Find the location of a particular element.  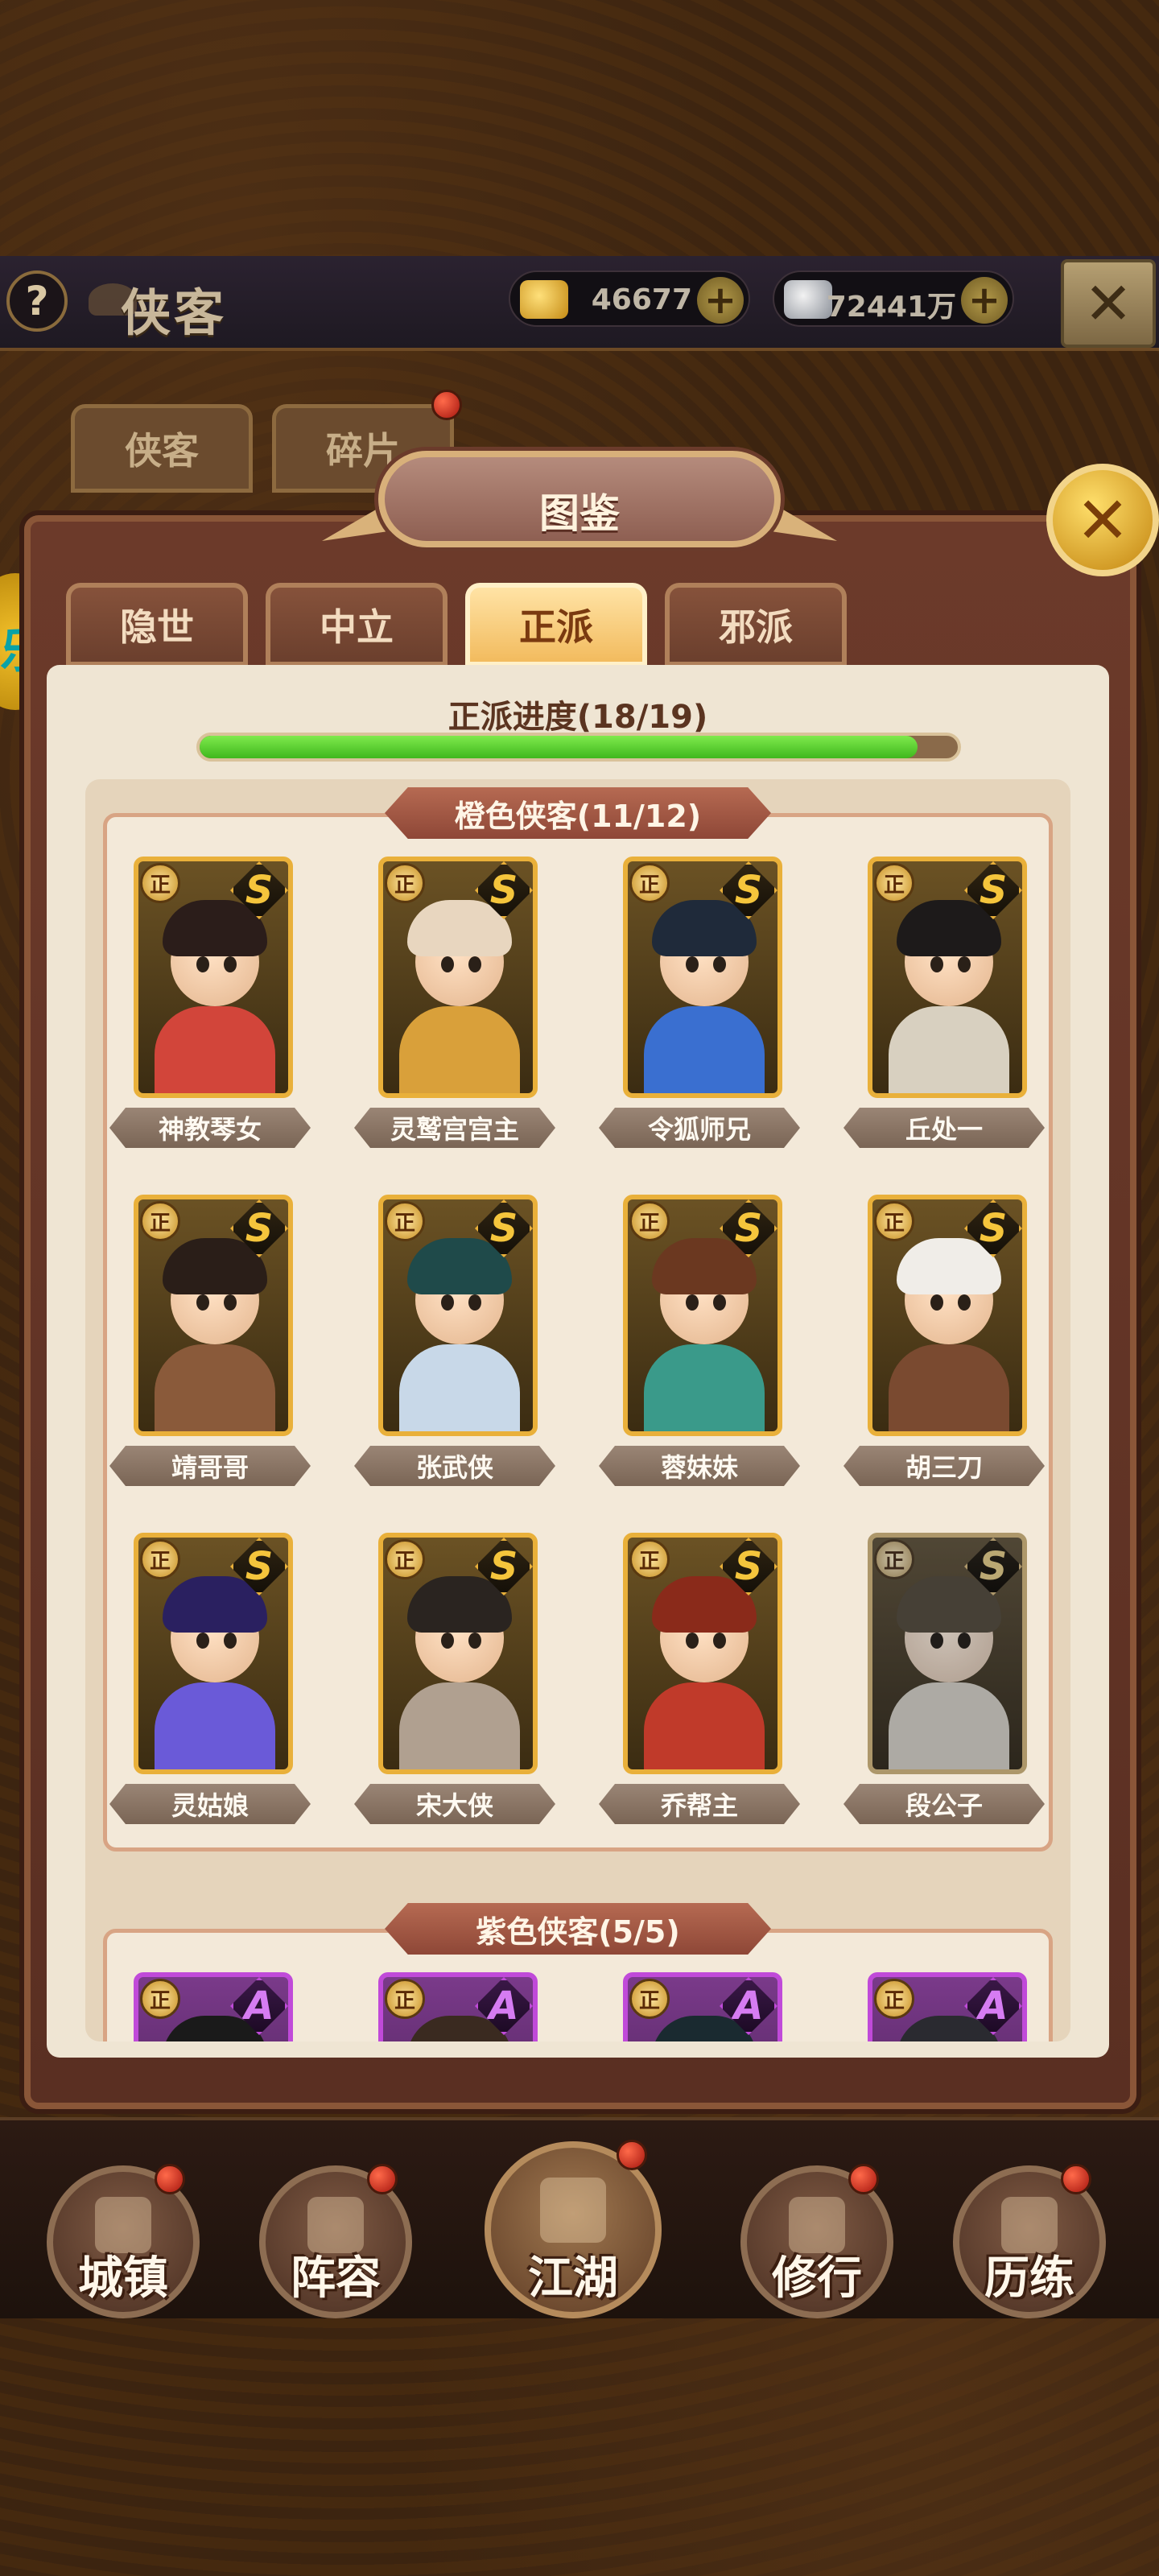

help-button: ? is located at coordinates (37, 301).